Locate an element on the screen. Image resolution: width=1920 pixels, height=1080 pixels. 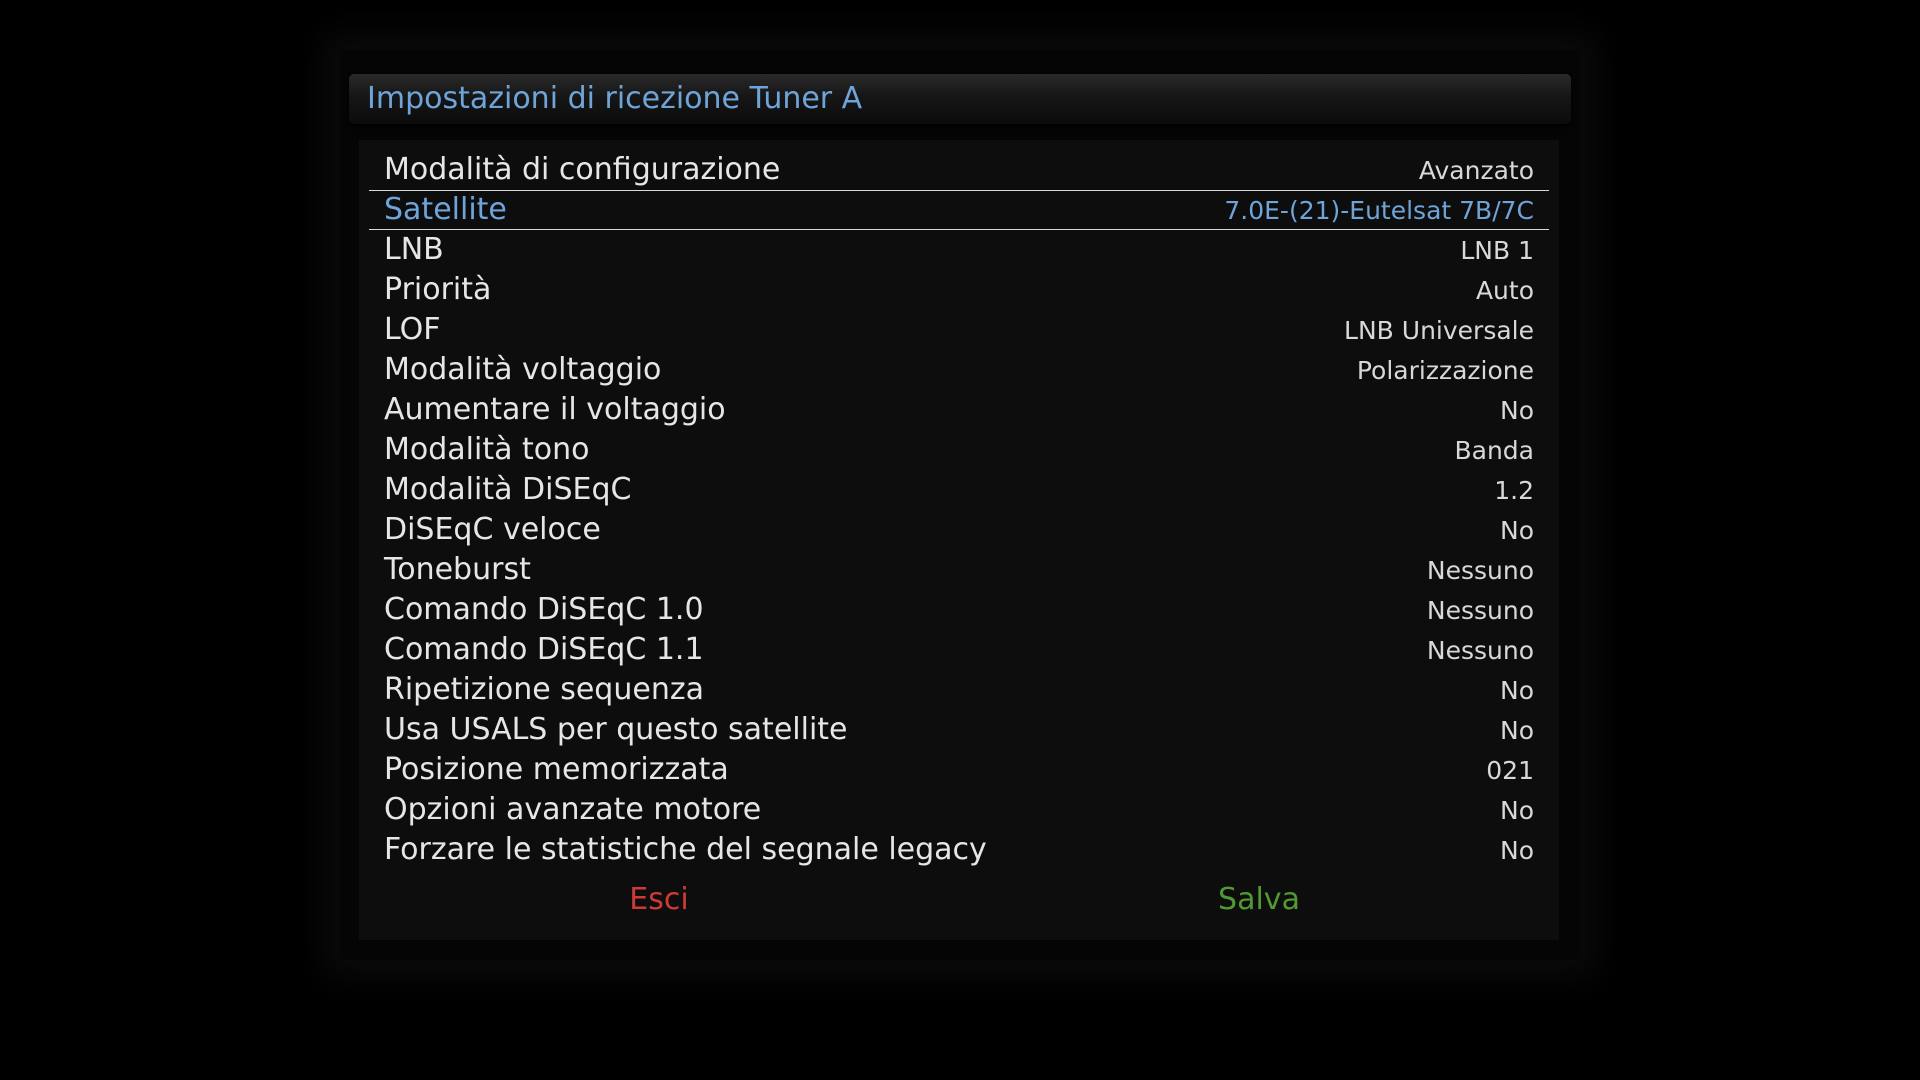
setting-value: LNB 1 is located at coordinates (1497, 250).